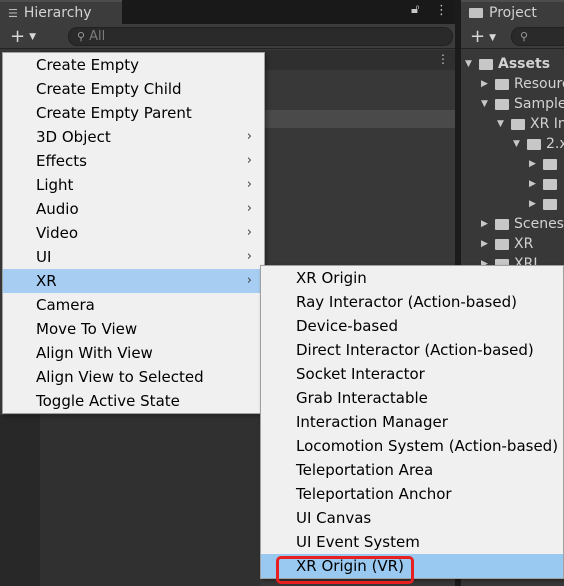 The image size is (564, 586). I want to click on project-toolbar: + ▼ ⚲, so click(512, 36).